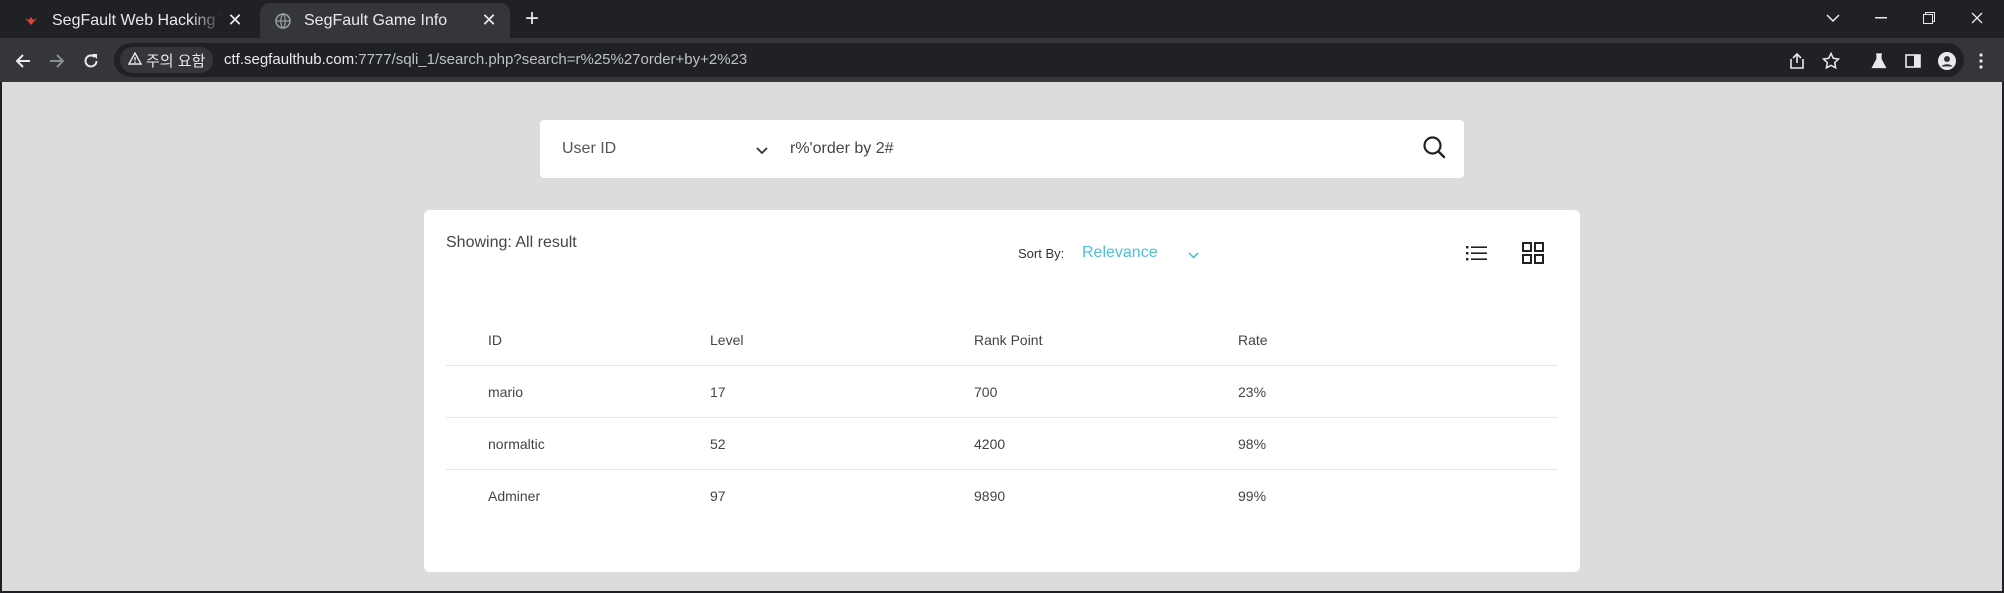 This screenshot has width=2004, height=593. Describe the element at coordinates (495, 339) in the screenshot. I see `column-header-id: ID` at that location.